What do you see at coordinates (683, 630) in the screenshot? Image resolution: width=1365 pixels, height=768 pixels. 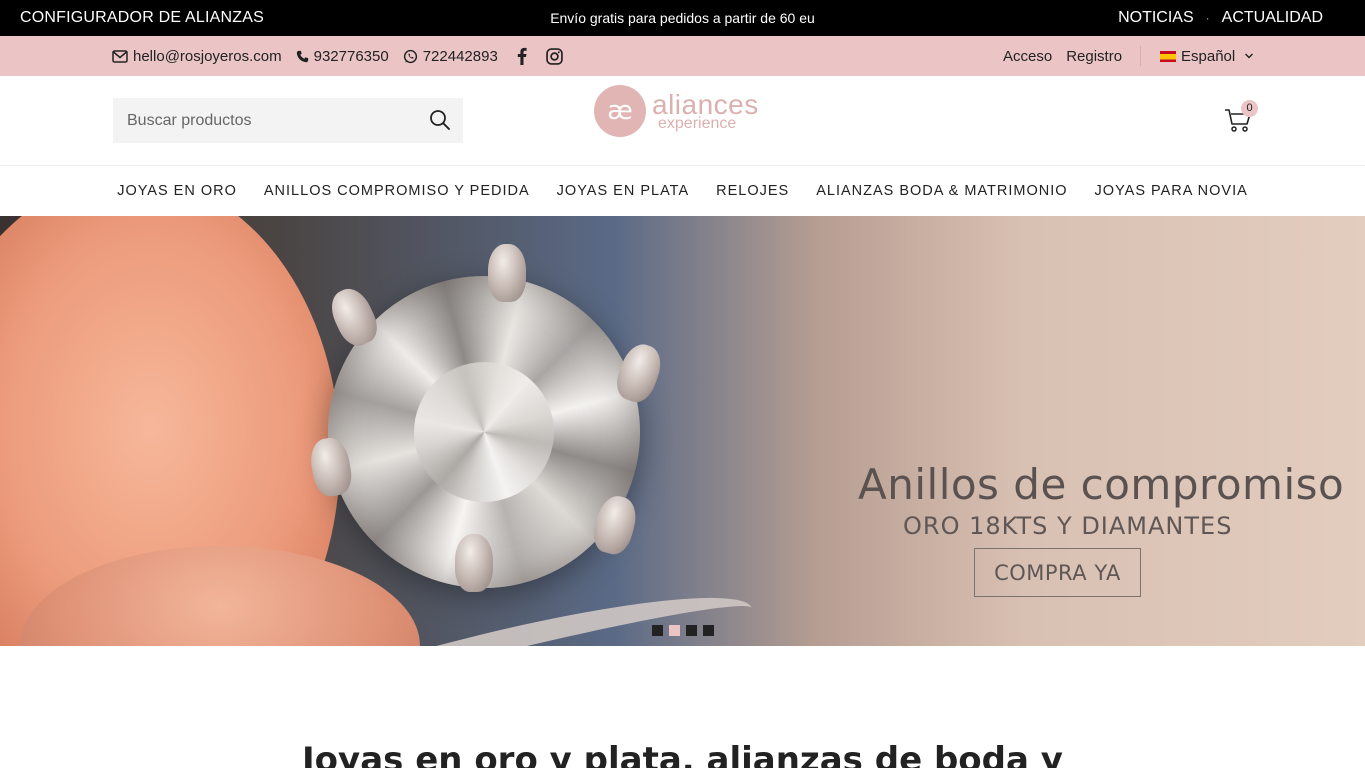 I see `slider-dots` at bounding box center [683, 630].